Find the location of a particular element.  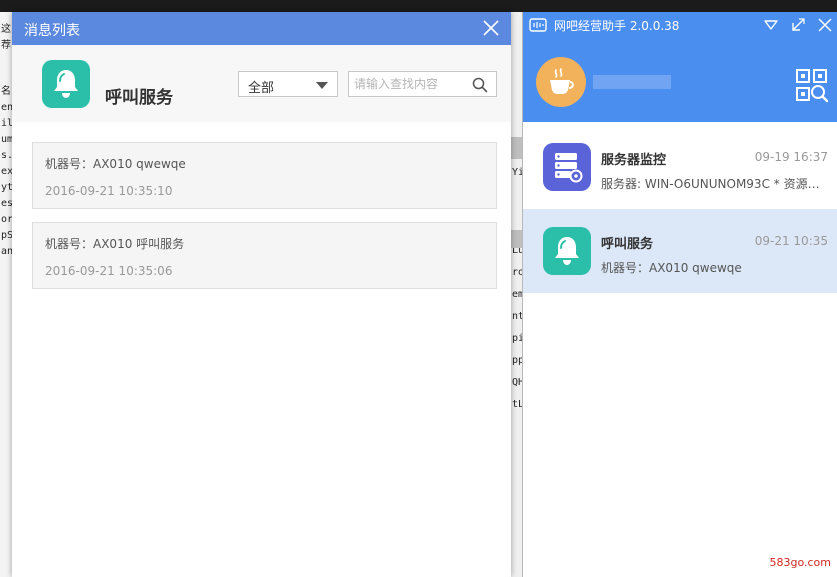

profile-header is located at coordinates (680, 80).